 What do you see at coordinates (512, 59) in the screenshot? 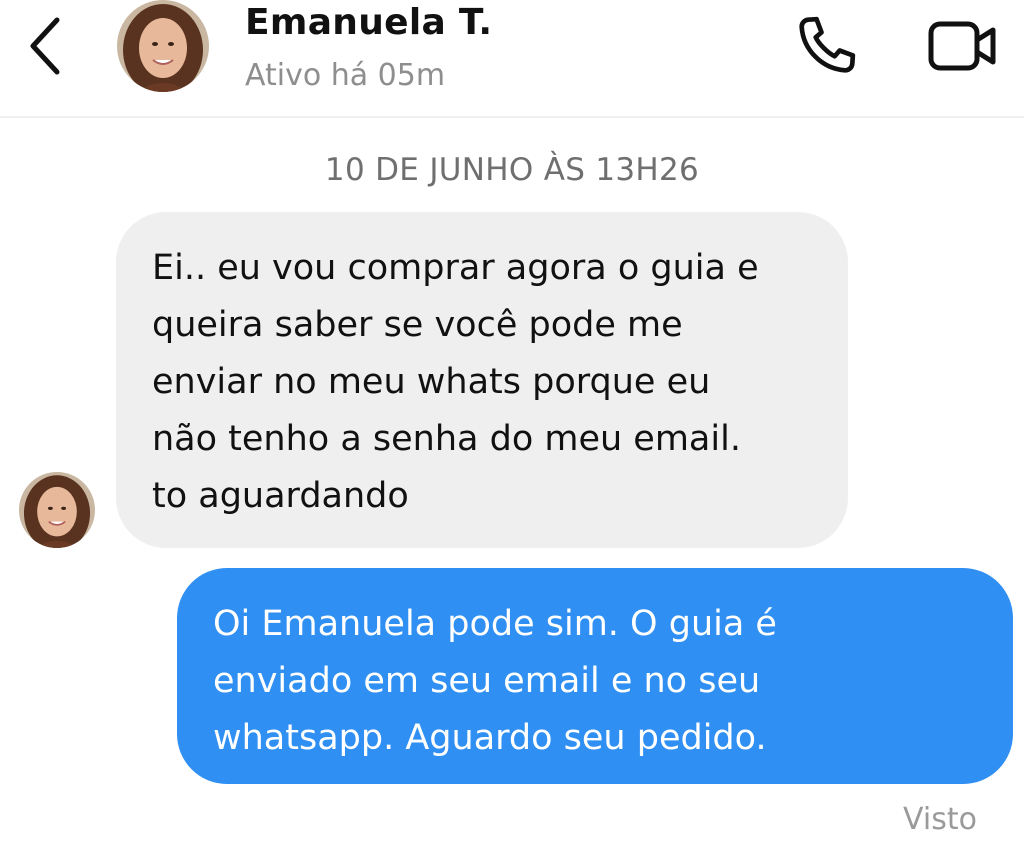
I see `chat-header: Emanuela T. Ativo há 05m` at bounding box center [512, 59].